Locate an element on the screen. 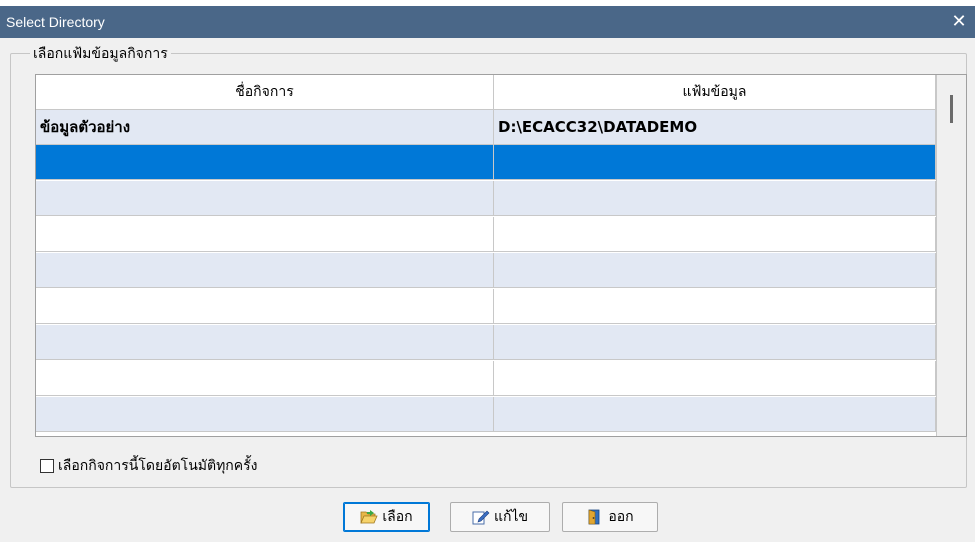  folder-open-icon is located at coordinates (369, 517).